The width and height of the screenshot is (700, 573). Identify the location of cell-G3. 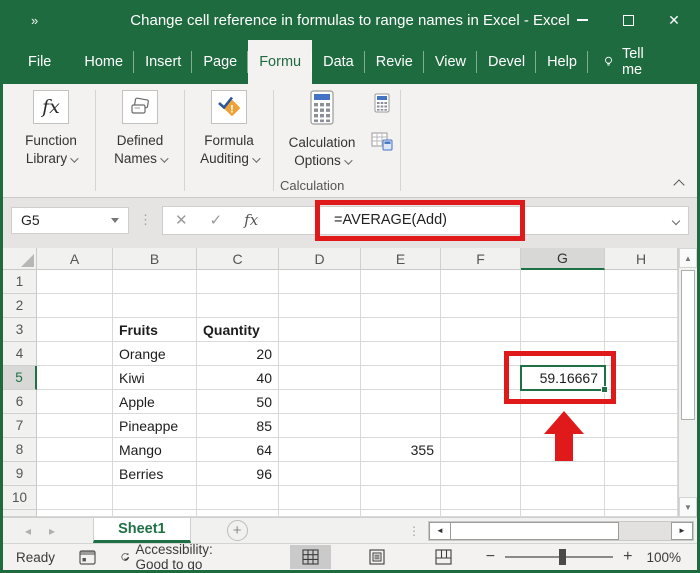
(563, 330).